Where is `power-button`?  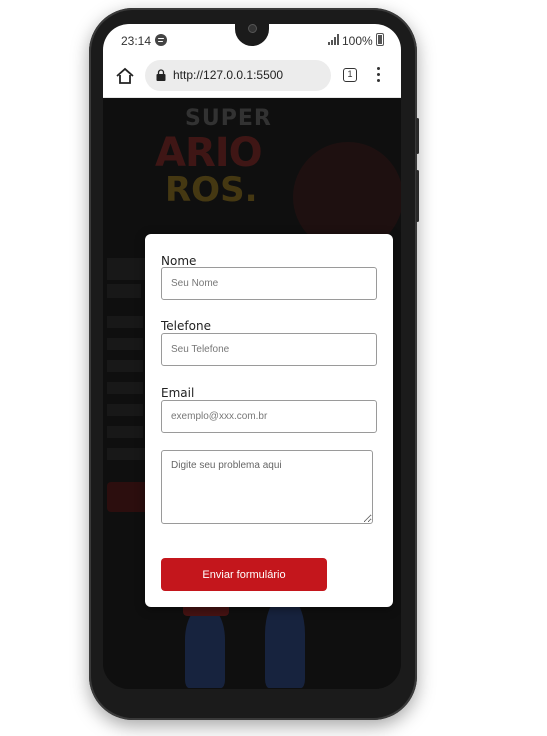 power-button is located at coordinates (417, 196).